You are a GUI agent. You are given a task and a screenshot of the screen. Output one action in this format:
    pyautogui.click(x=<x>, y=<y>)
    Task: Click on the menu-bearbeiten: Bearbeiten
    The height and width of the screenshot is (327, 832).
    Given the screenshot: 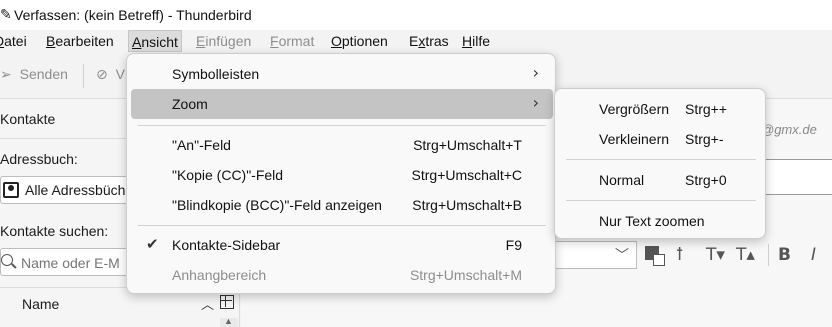 What is the action you would take?
    pyautogui.click(x=80, y=41)
    